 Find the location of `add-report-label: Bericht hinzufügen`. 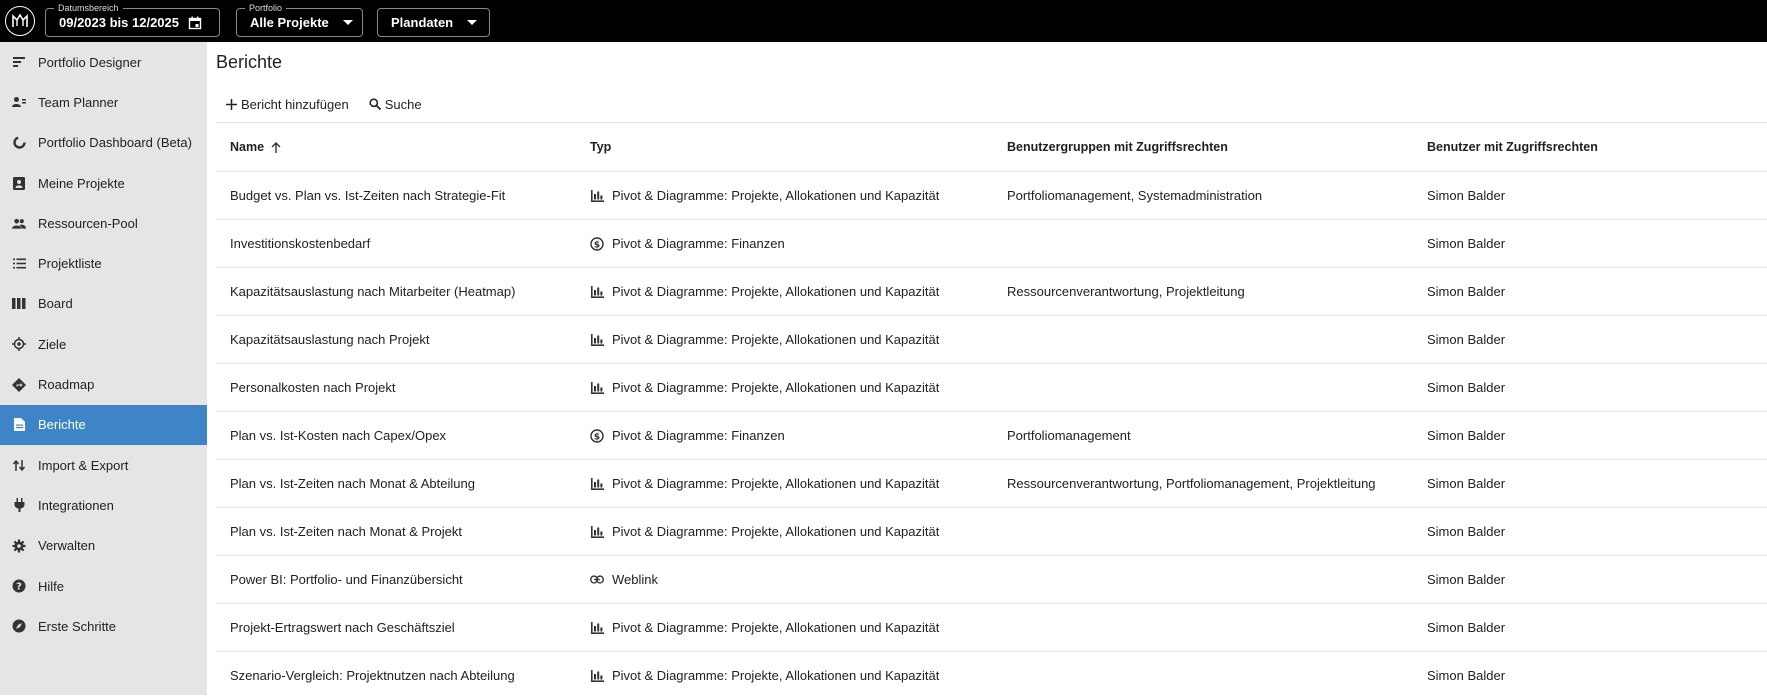

add-report-label: Bericht hinzufügen is located at coordinates (295, 104).